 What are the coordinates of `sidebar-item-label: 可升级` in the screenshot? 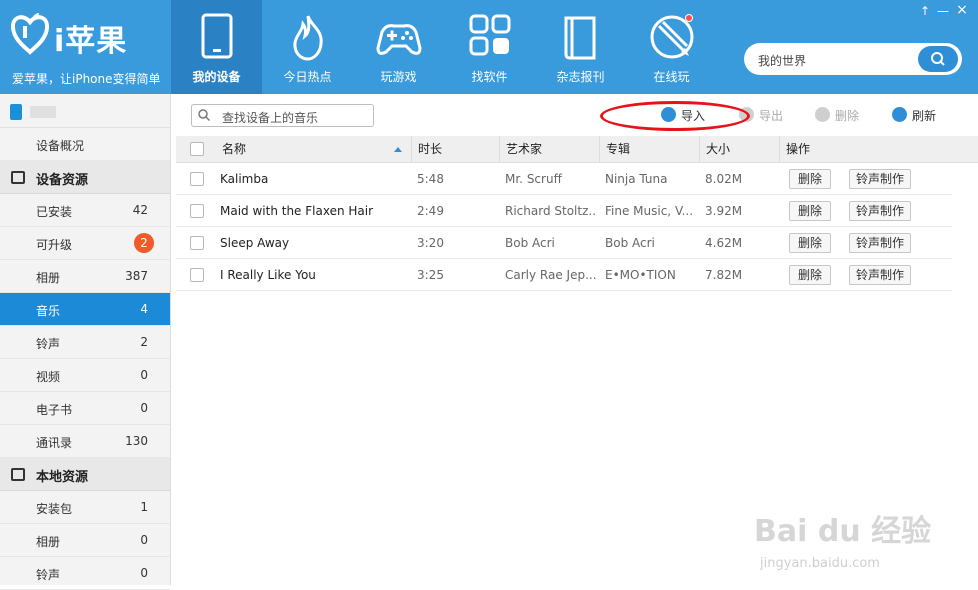 It's located at (54, 245).